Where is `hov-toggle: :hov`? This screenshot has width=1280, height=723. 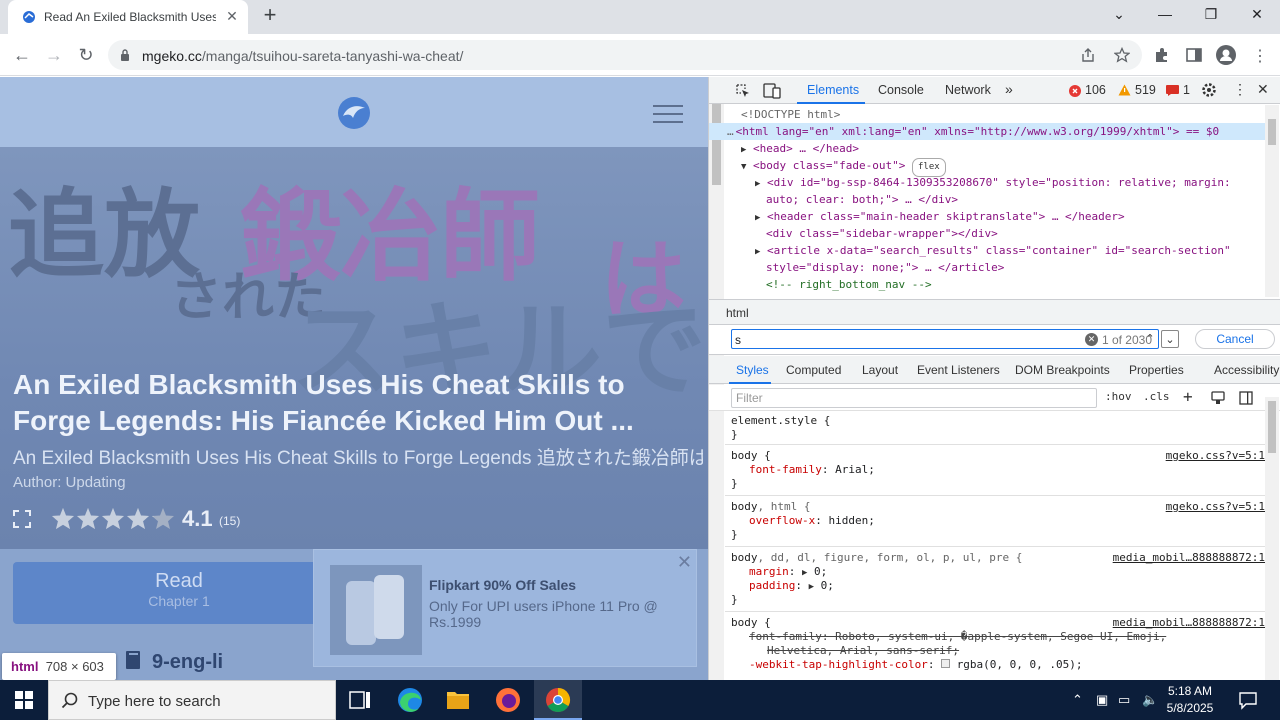 hov-toggle: :hov is located at coordinates (1118, 396).